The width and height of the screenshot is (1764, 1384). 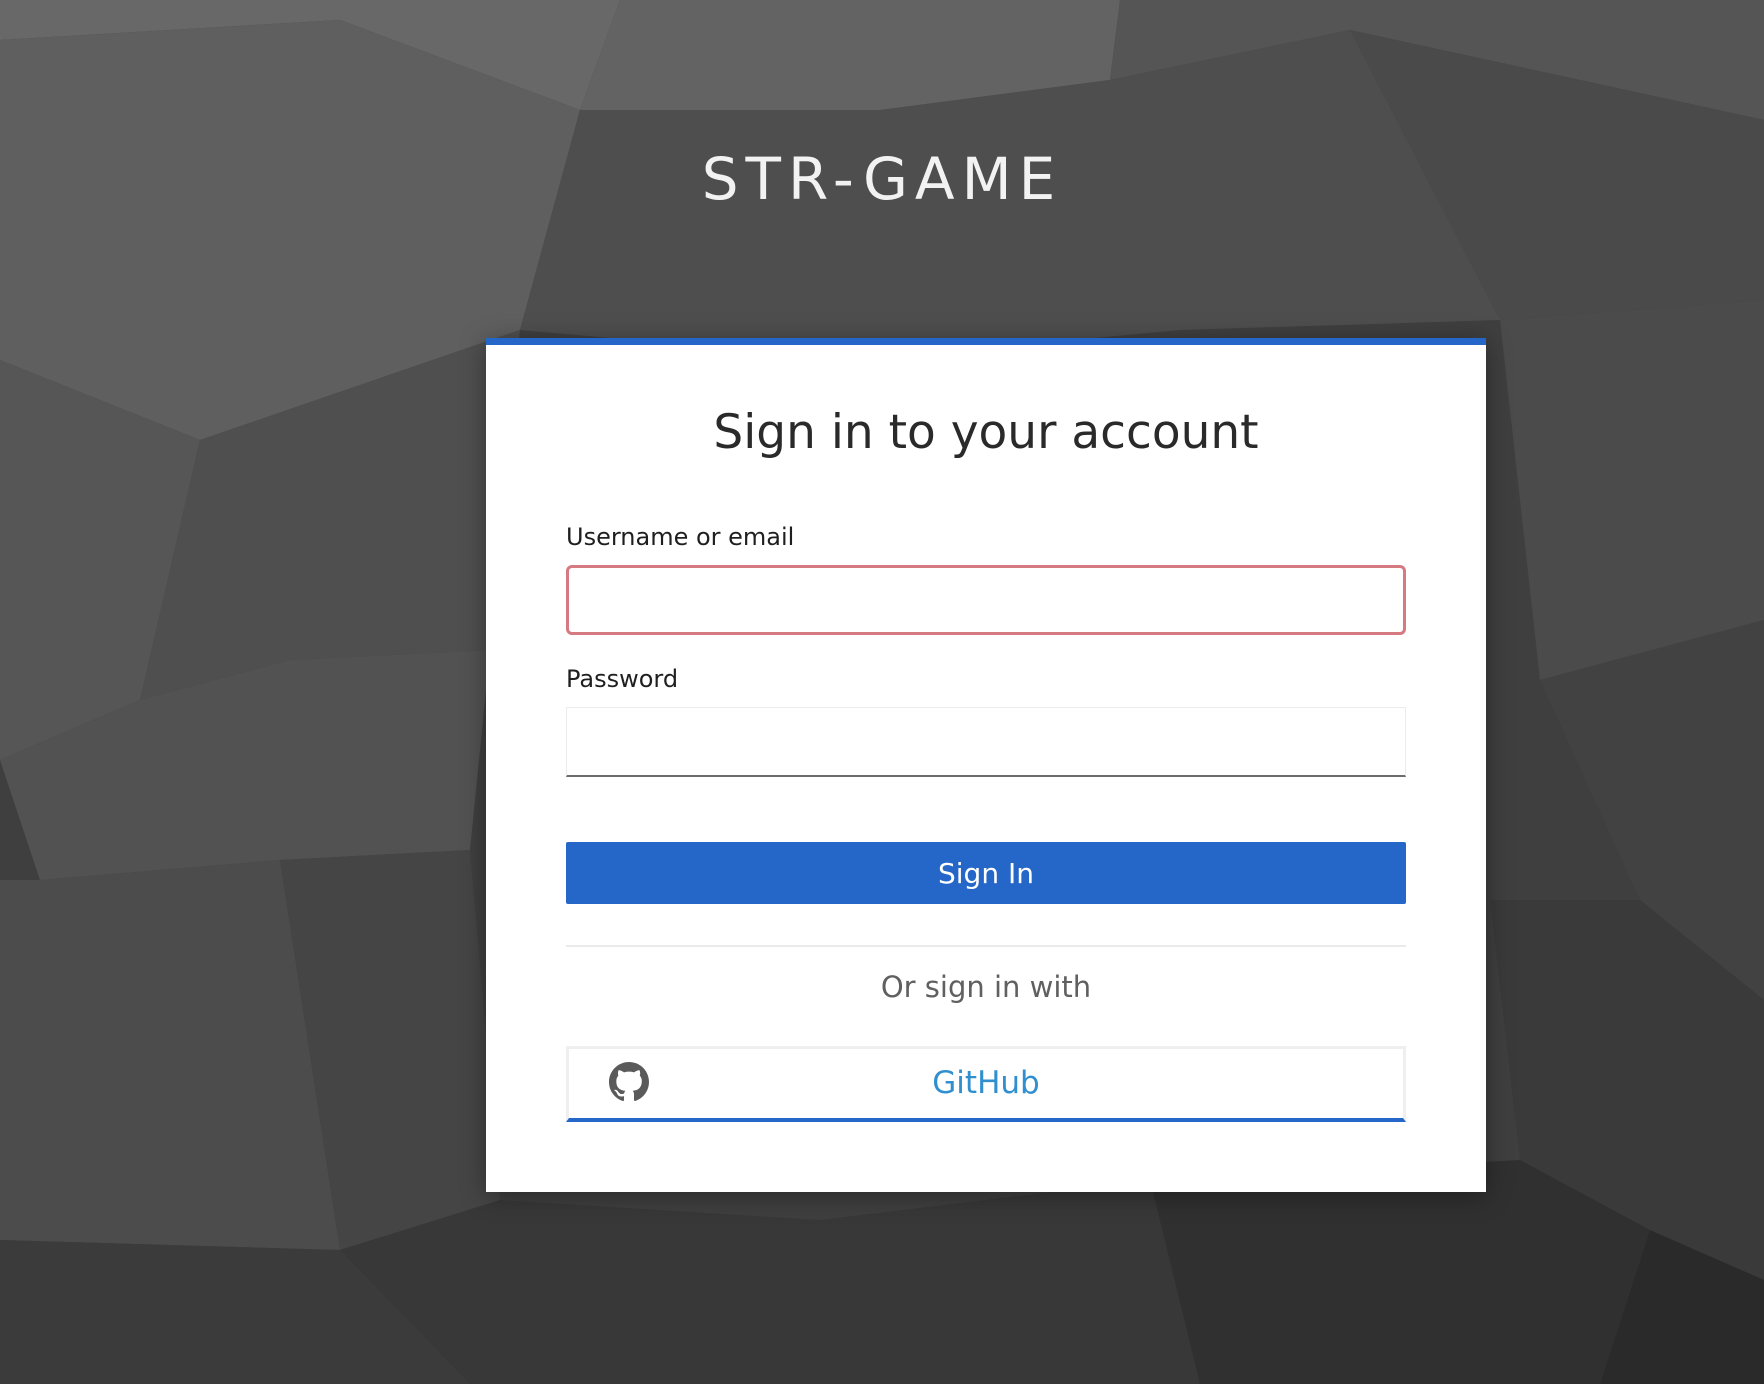 I want to click on username-input, so click(x=986, y=600).